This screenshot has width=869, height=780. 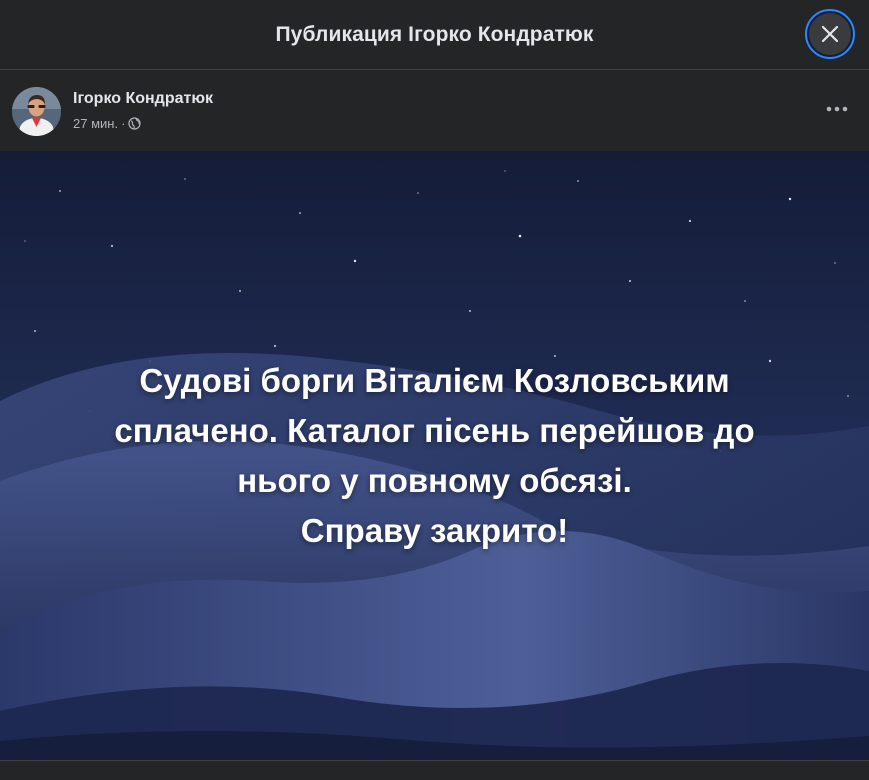 I want to click on more-options-button, so click(x=837, y=109).